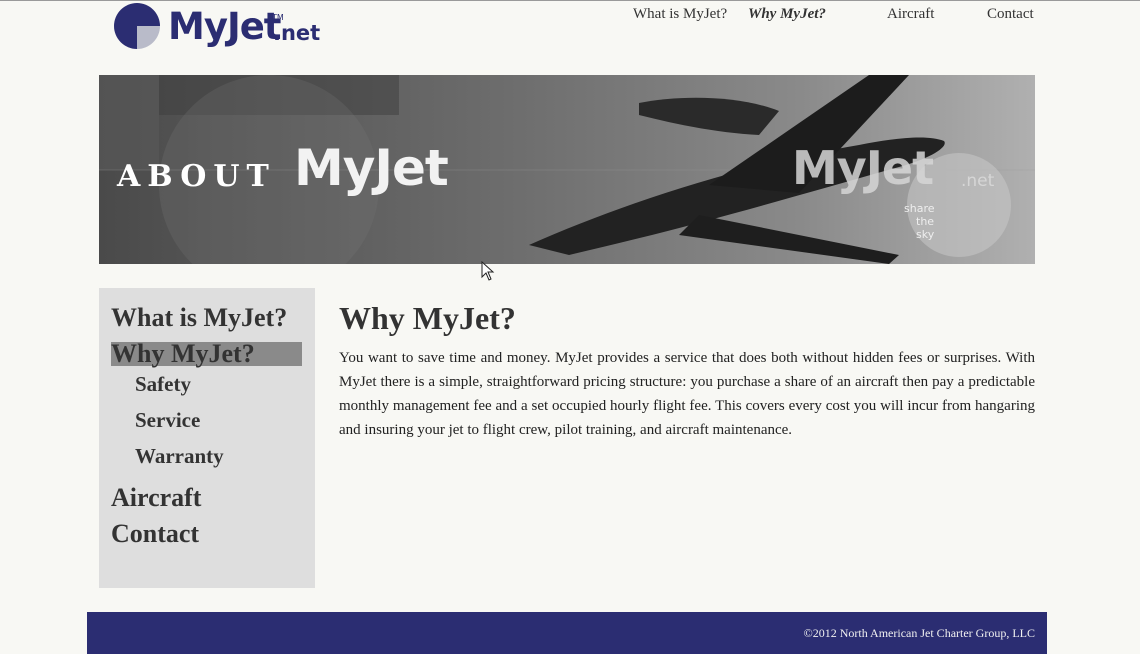 This screenshot has width=1140, height=654. I want to click on banner-about-text: ABOUT, so click(196, 176).